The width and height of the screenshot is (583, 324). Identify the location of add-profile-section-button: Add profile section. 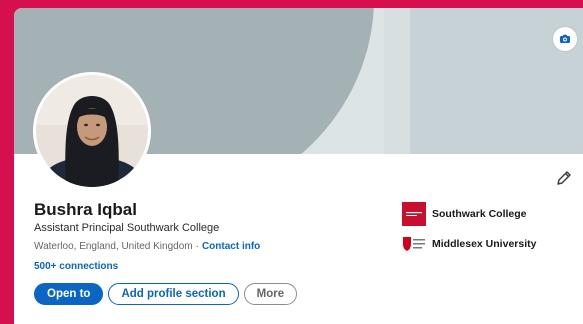
(173, 294).